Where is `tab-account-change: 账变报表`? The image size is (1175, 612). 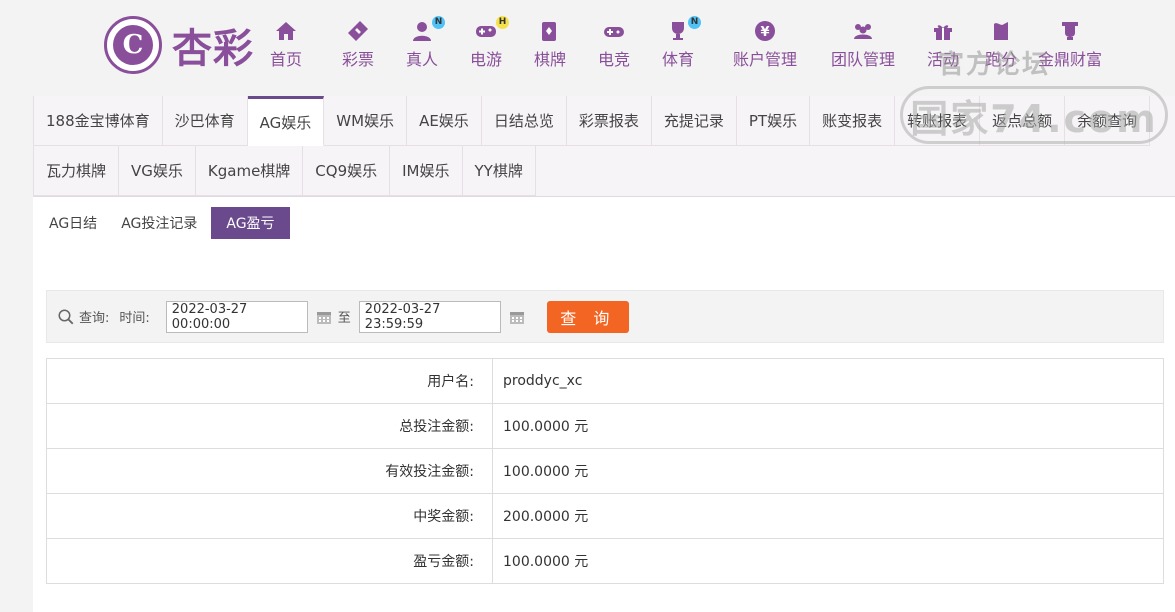 tab-account-change: 账变报表 is located at coordinates (853, 121).